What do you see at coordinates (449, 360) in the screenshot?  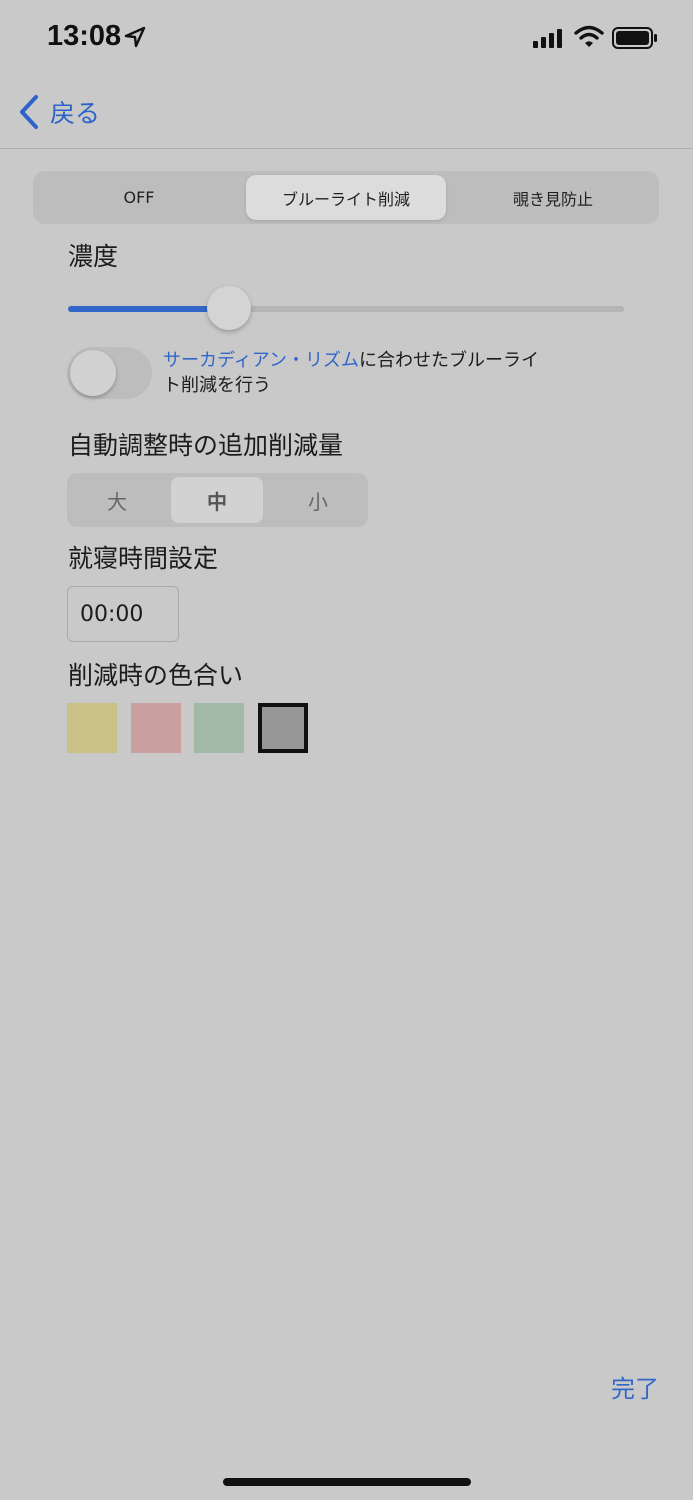 I see `circadian-text-line1: に合わせたブルーライ` at bounding box center [449, 360].